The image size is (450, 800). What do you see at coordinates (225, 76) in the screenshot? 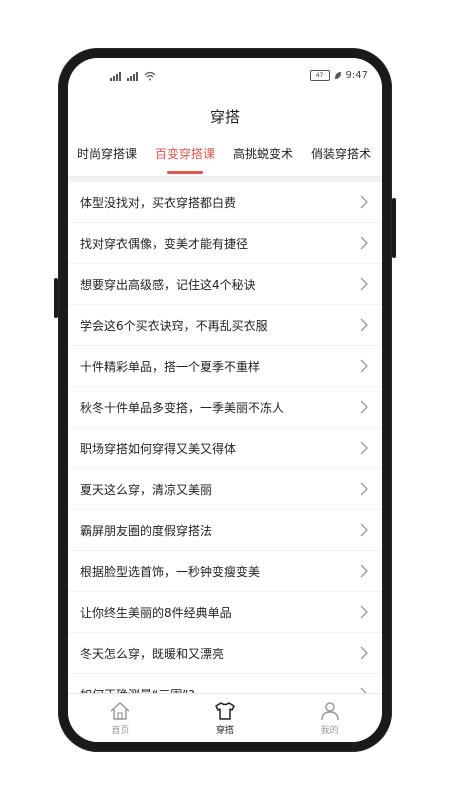
I see `status-bar: 47 9:47` at bounding box center [225, 76].